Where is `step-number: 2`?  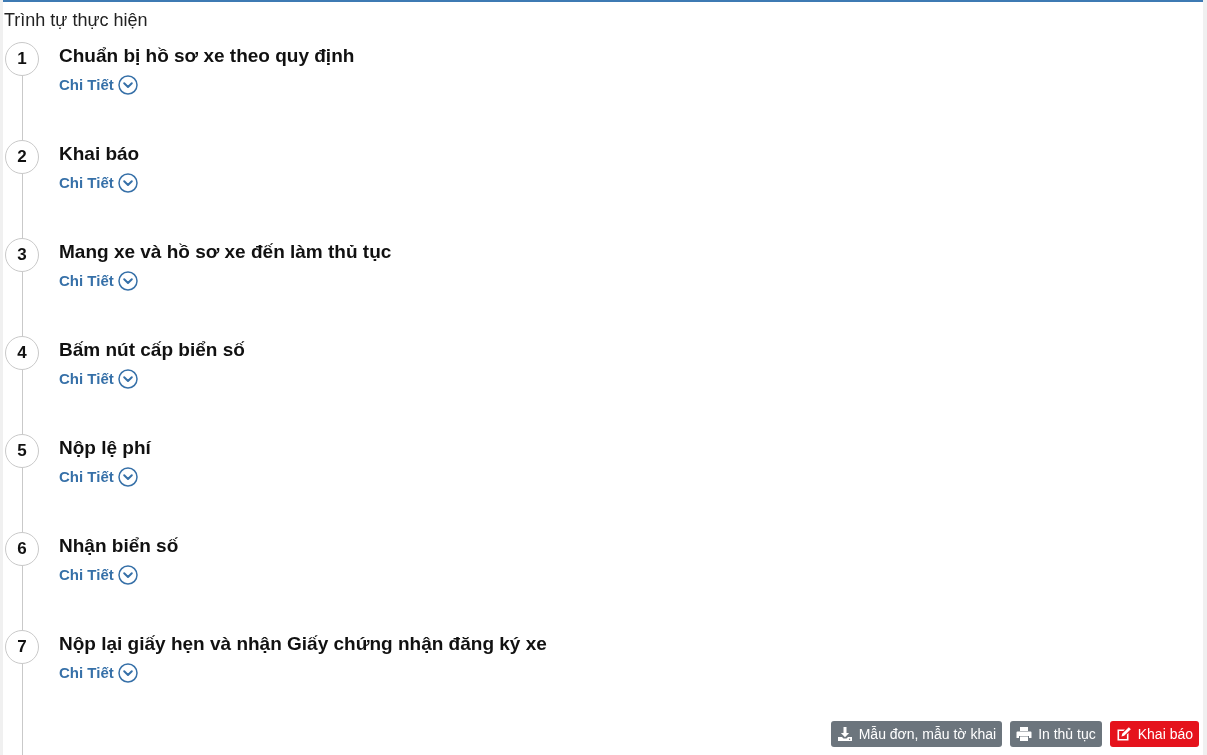
step-number: 2 is located at coordinates (22, 157).